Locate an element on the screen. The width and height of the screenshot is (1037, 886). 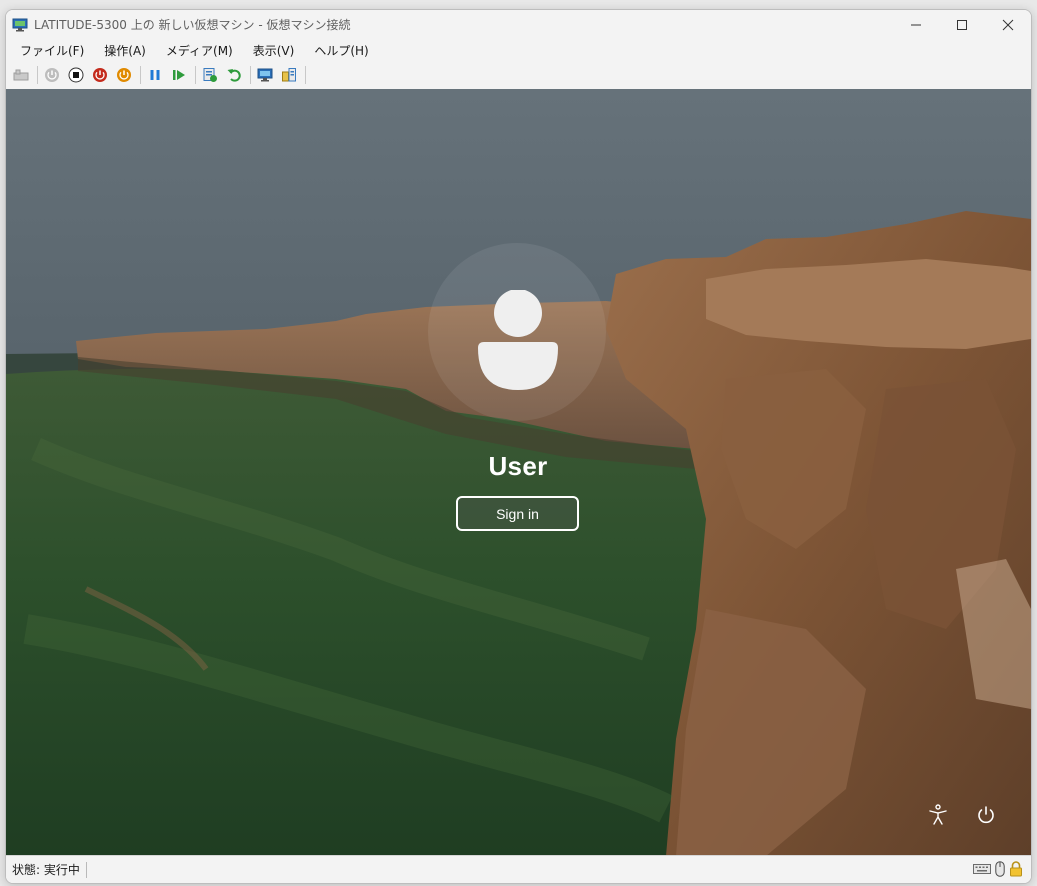
enhanced-session-button is located at coordinates (265, 75).